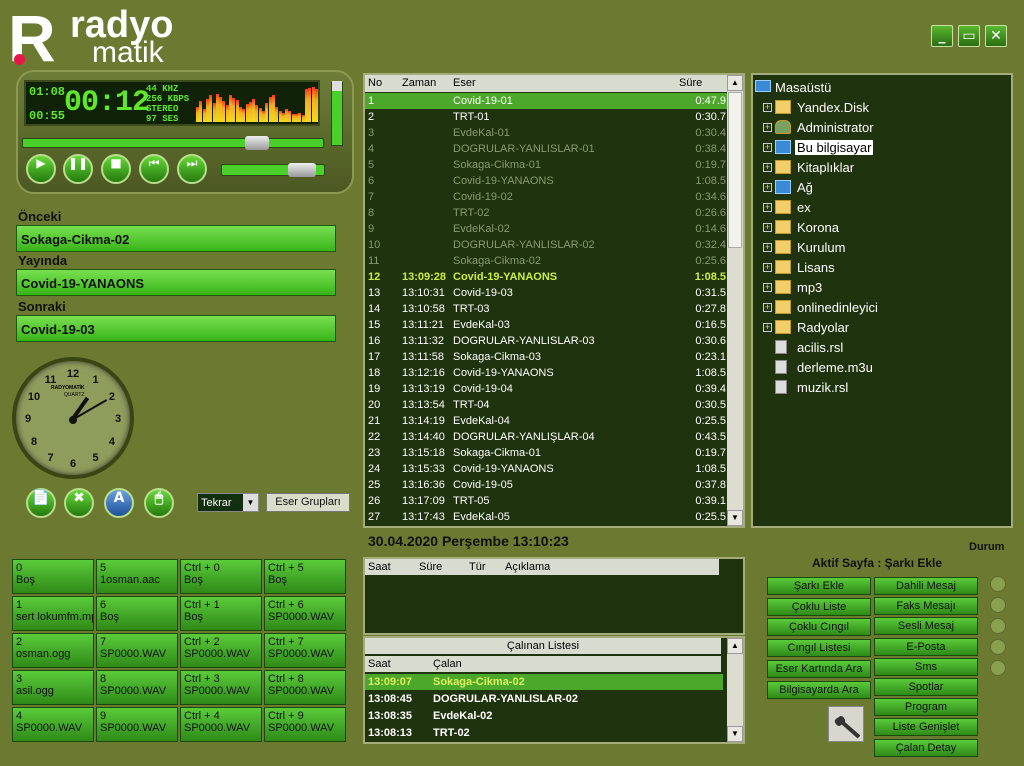  Describe the element at coordinates (447, 664) in the screenshot. I see `col-played-calan: Çalan` at that location.